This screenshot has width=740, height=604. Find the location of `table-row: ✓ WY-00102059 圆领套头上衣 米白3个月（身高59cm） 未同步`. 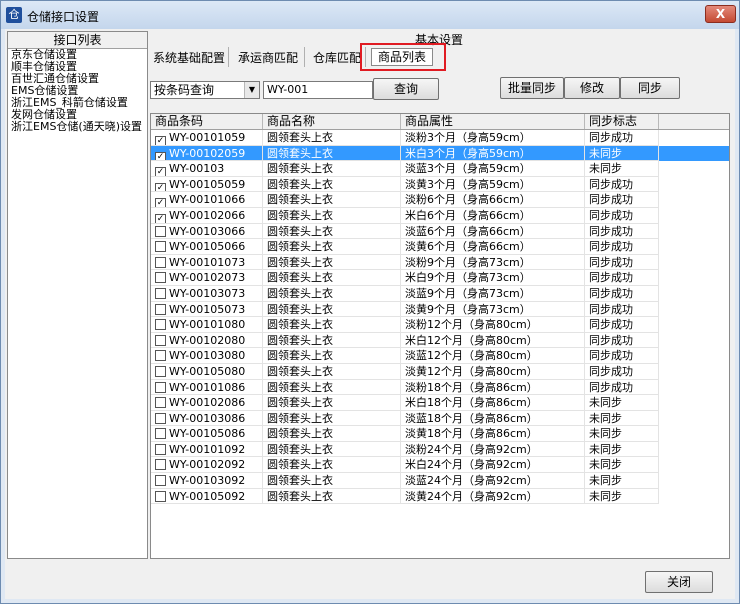

table-row: ✓ WY-00102059 圆领套头上衣 米白3个月（身高59cm） 未同步 is located at coordinates (440, 153).